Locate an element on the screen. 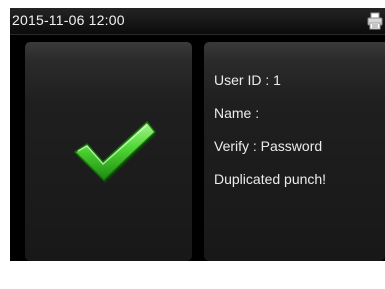 The image size is (385, 289). verify-label: Verify : Password is located at coordinates (268, 146).